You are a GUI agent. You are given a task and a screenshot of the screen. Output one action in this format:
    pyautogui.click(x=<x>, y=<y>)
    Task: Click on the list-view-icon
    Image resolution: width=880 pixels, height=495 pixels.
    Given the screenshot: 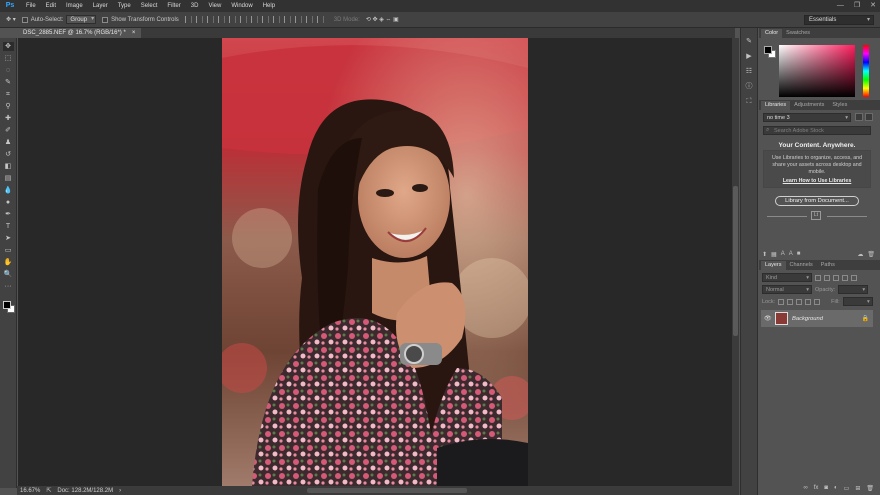 What is the action you would take?
    pyautogui.click(x=869, y=117)
    